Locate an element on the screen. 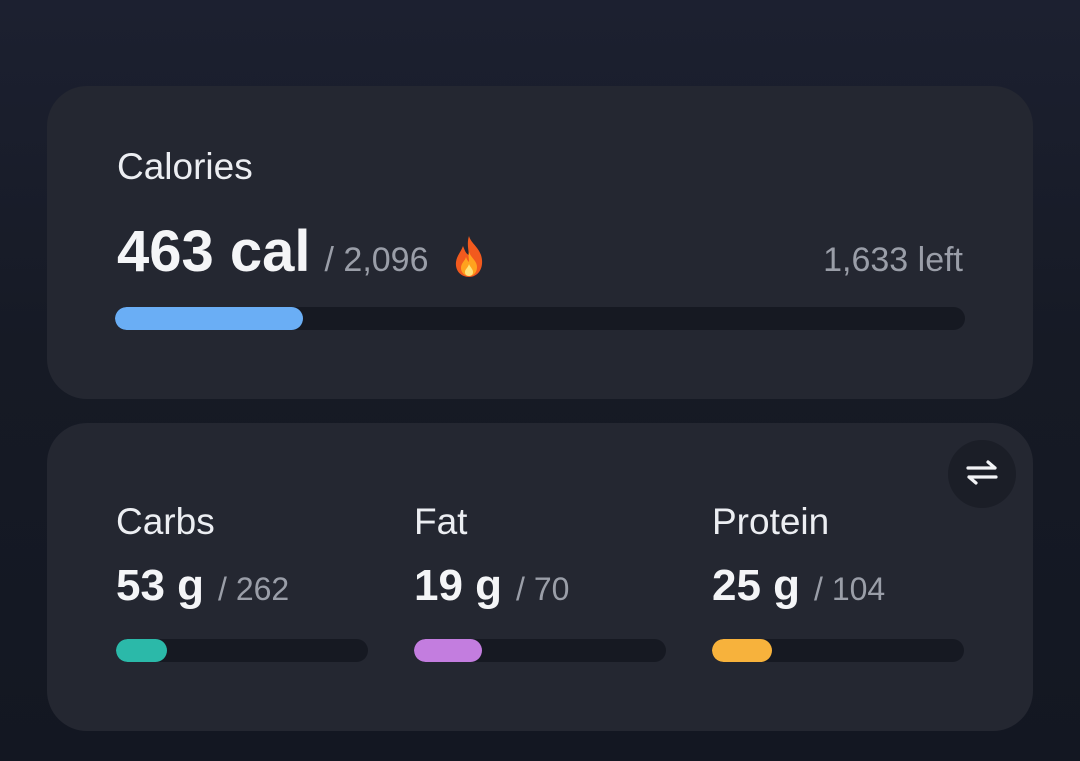  macro-protein: Protein 25 g / 104 is located at coordinates (838, 581).